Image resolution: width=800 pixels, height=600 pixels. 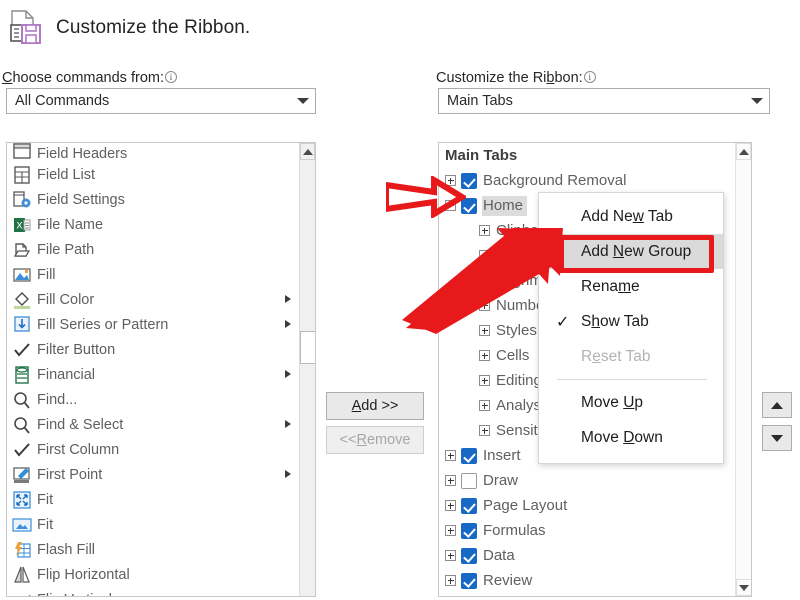 I want to click on menu-item-label: Add New Group, so click(x=636, y=251).